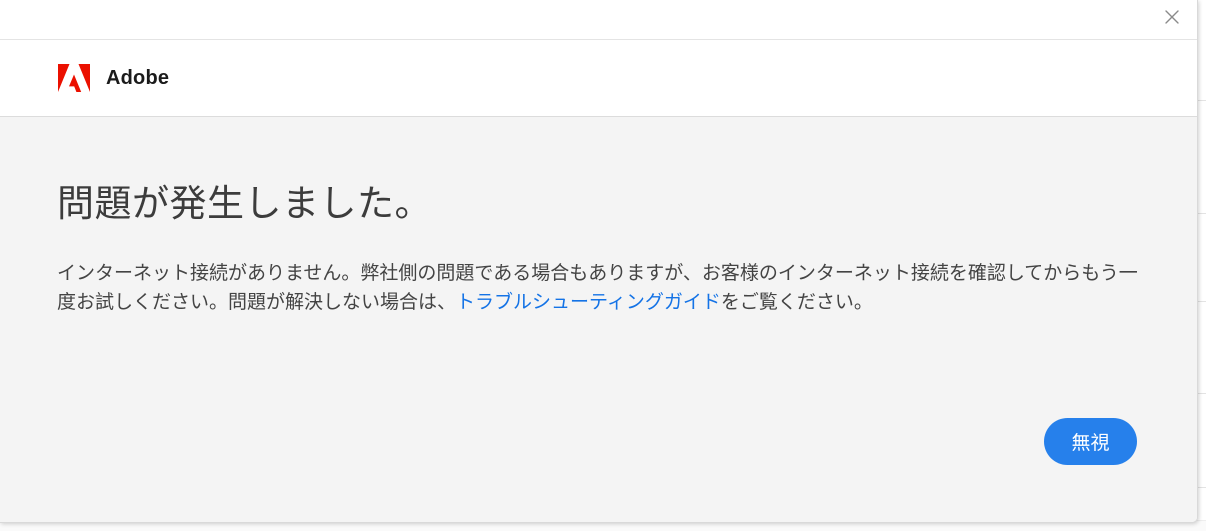 The width and height of the screenshot is (1206, 531). I want to click on close-button, so click(1172, 17).